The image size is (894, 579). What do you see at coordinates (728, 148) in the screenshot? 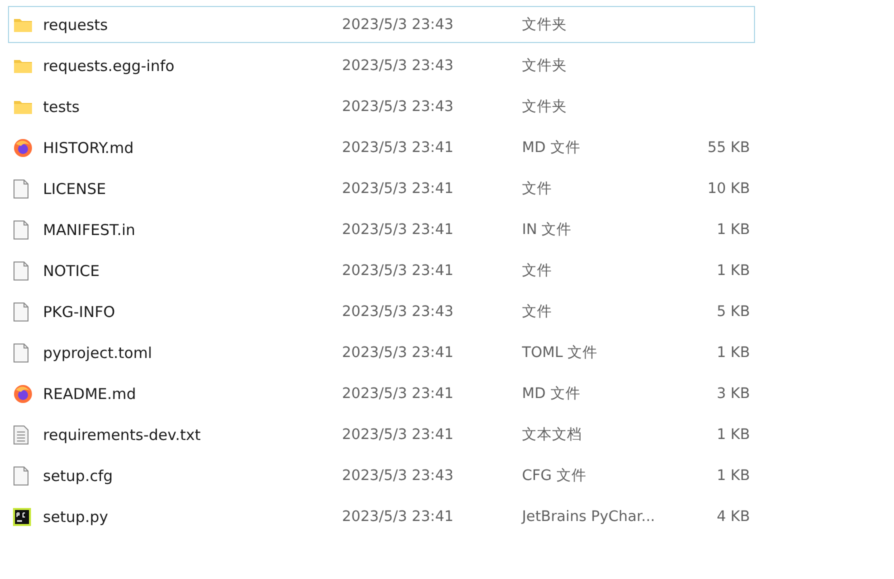
I see `file-size: 55 KB` at bounding box center [728, 148].